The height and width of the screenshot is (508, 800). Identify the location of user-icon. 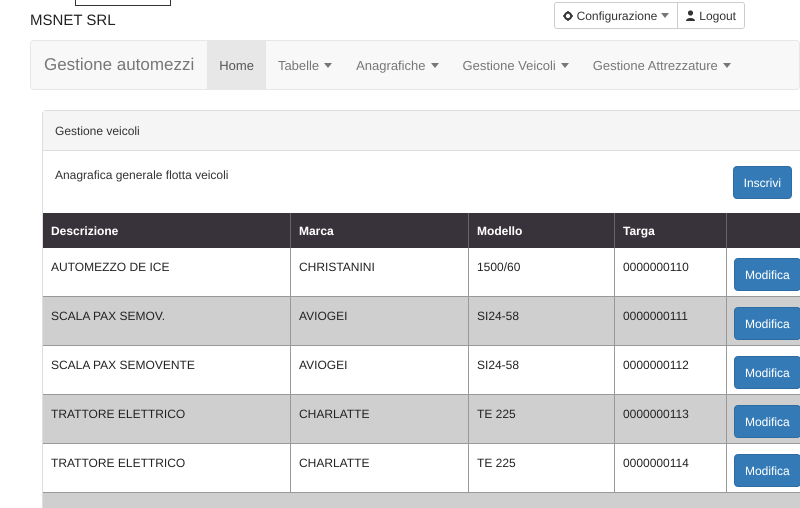
(691, 15).